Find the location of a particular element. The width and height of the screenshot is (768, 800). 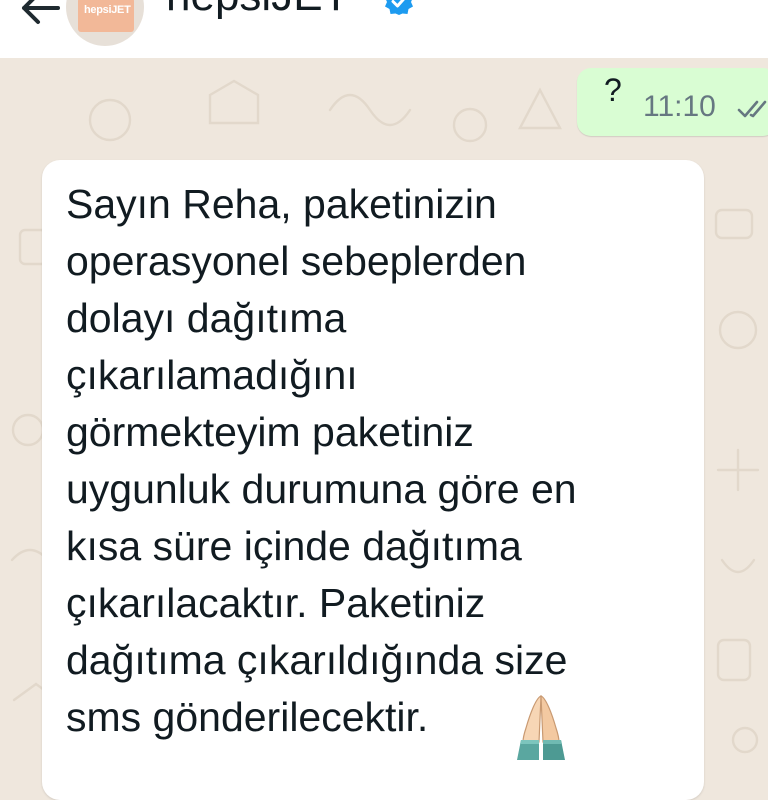

avatar-logo-card: hepsiJET is located at coordinates (106, 16).